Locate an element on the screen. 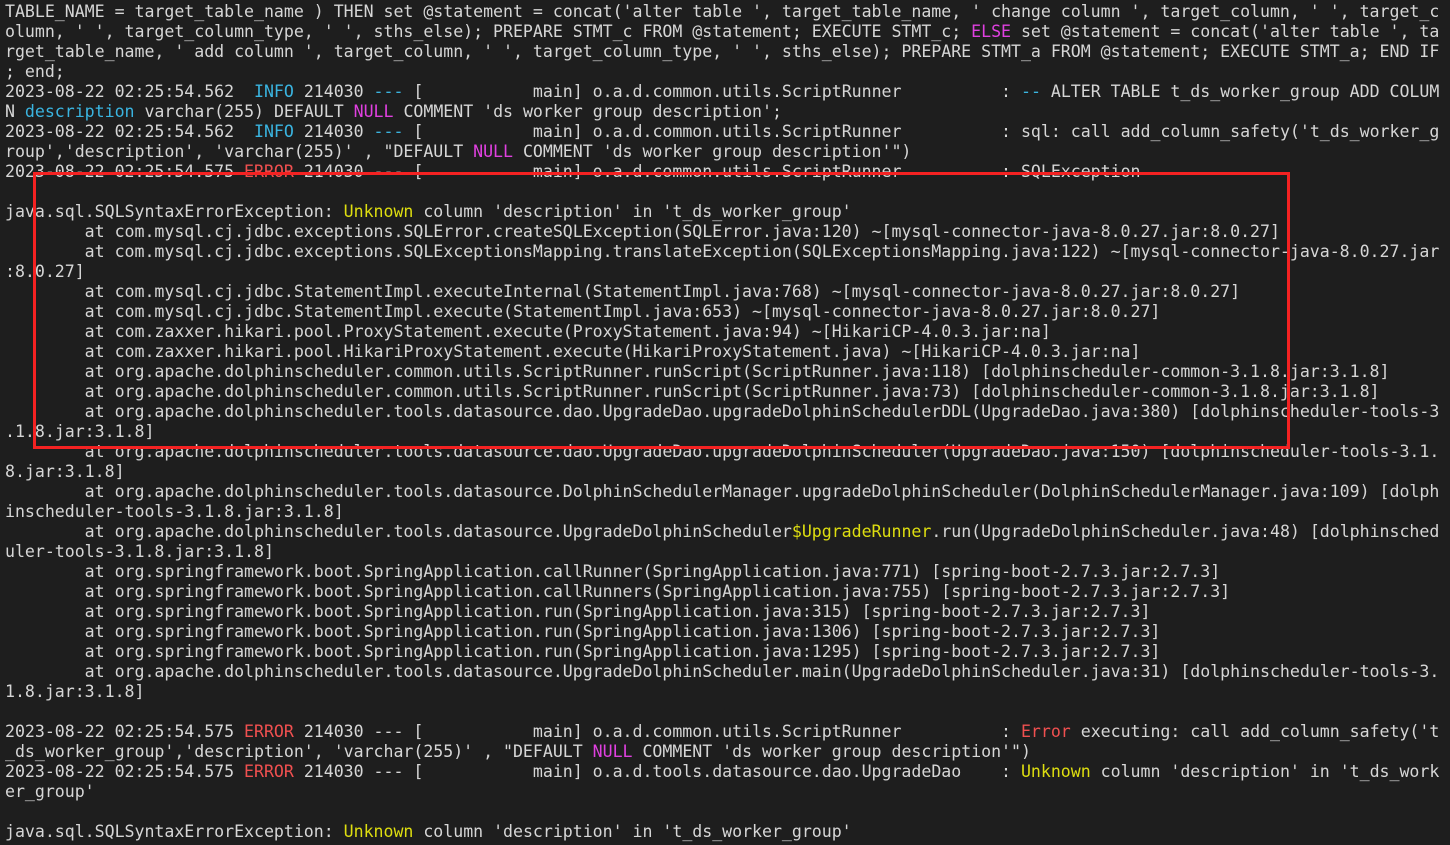  log-text: COMMENT 'ds worker group description'; is located at coordinates (587, 111).